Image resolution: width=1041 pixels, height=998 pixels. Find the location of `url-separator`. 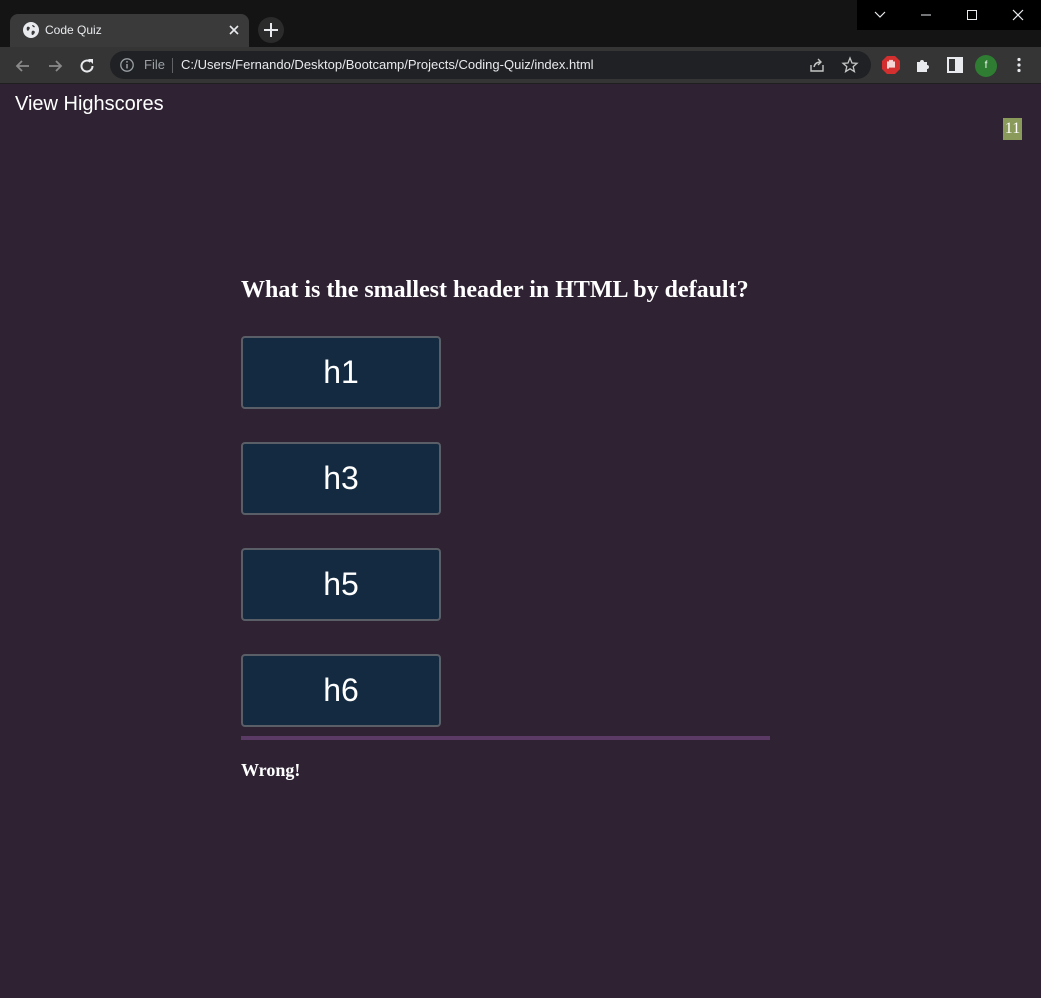

url-separator is located at coordinates (172, 65).